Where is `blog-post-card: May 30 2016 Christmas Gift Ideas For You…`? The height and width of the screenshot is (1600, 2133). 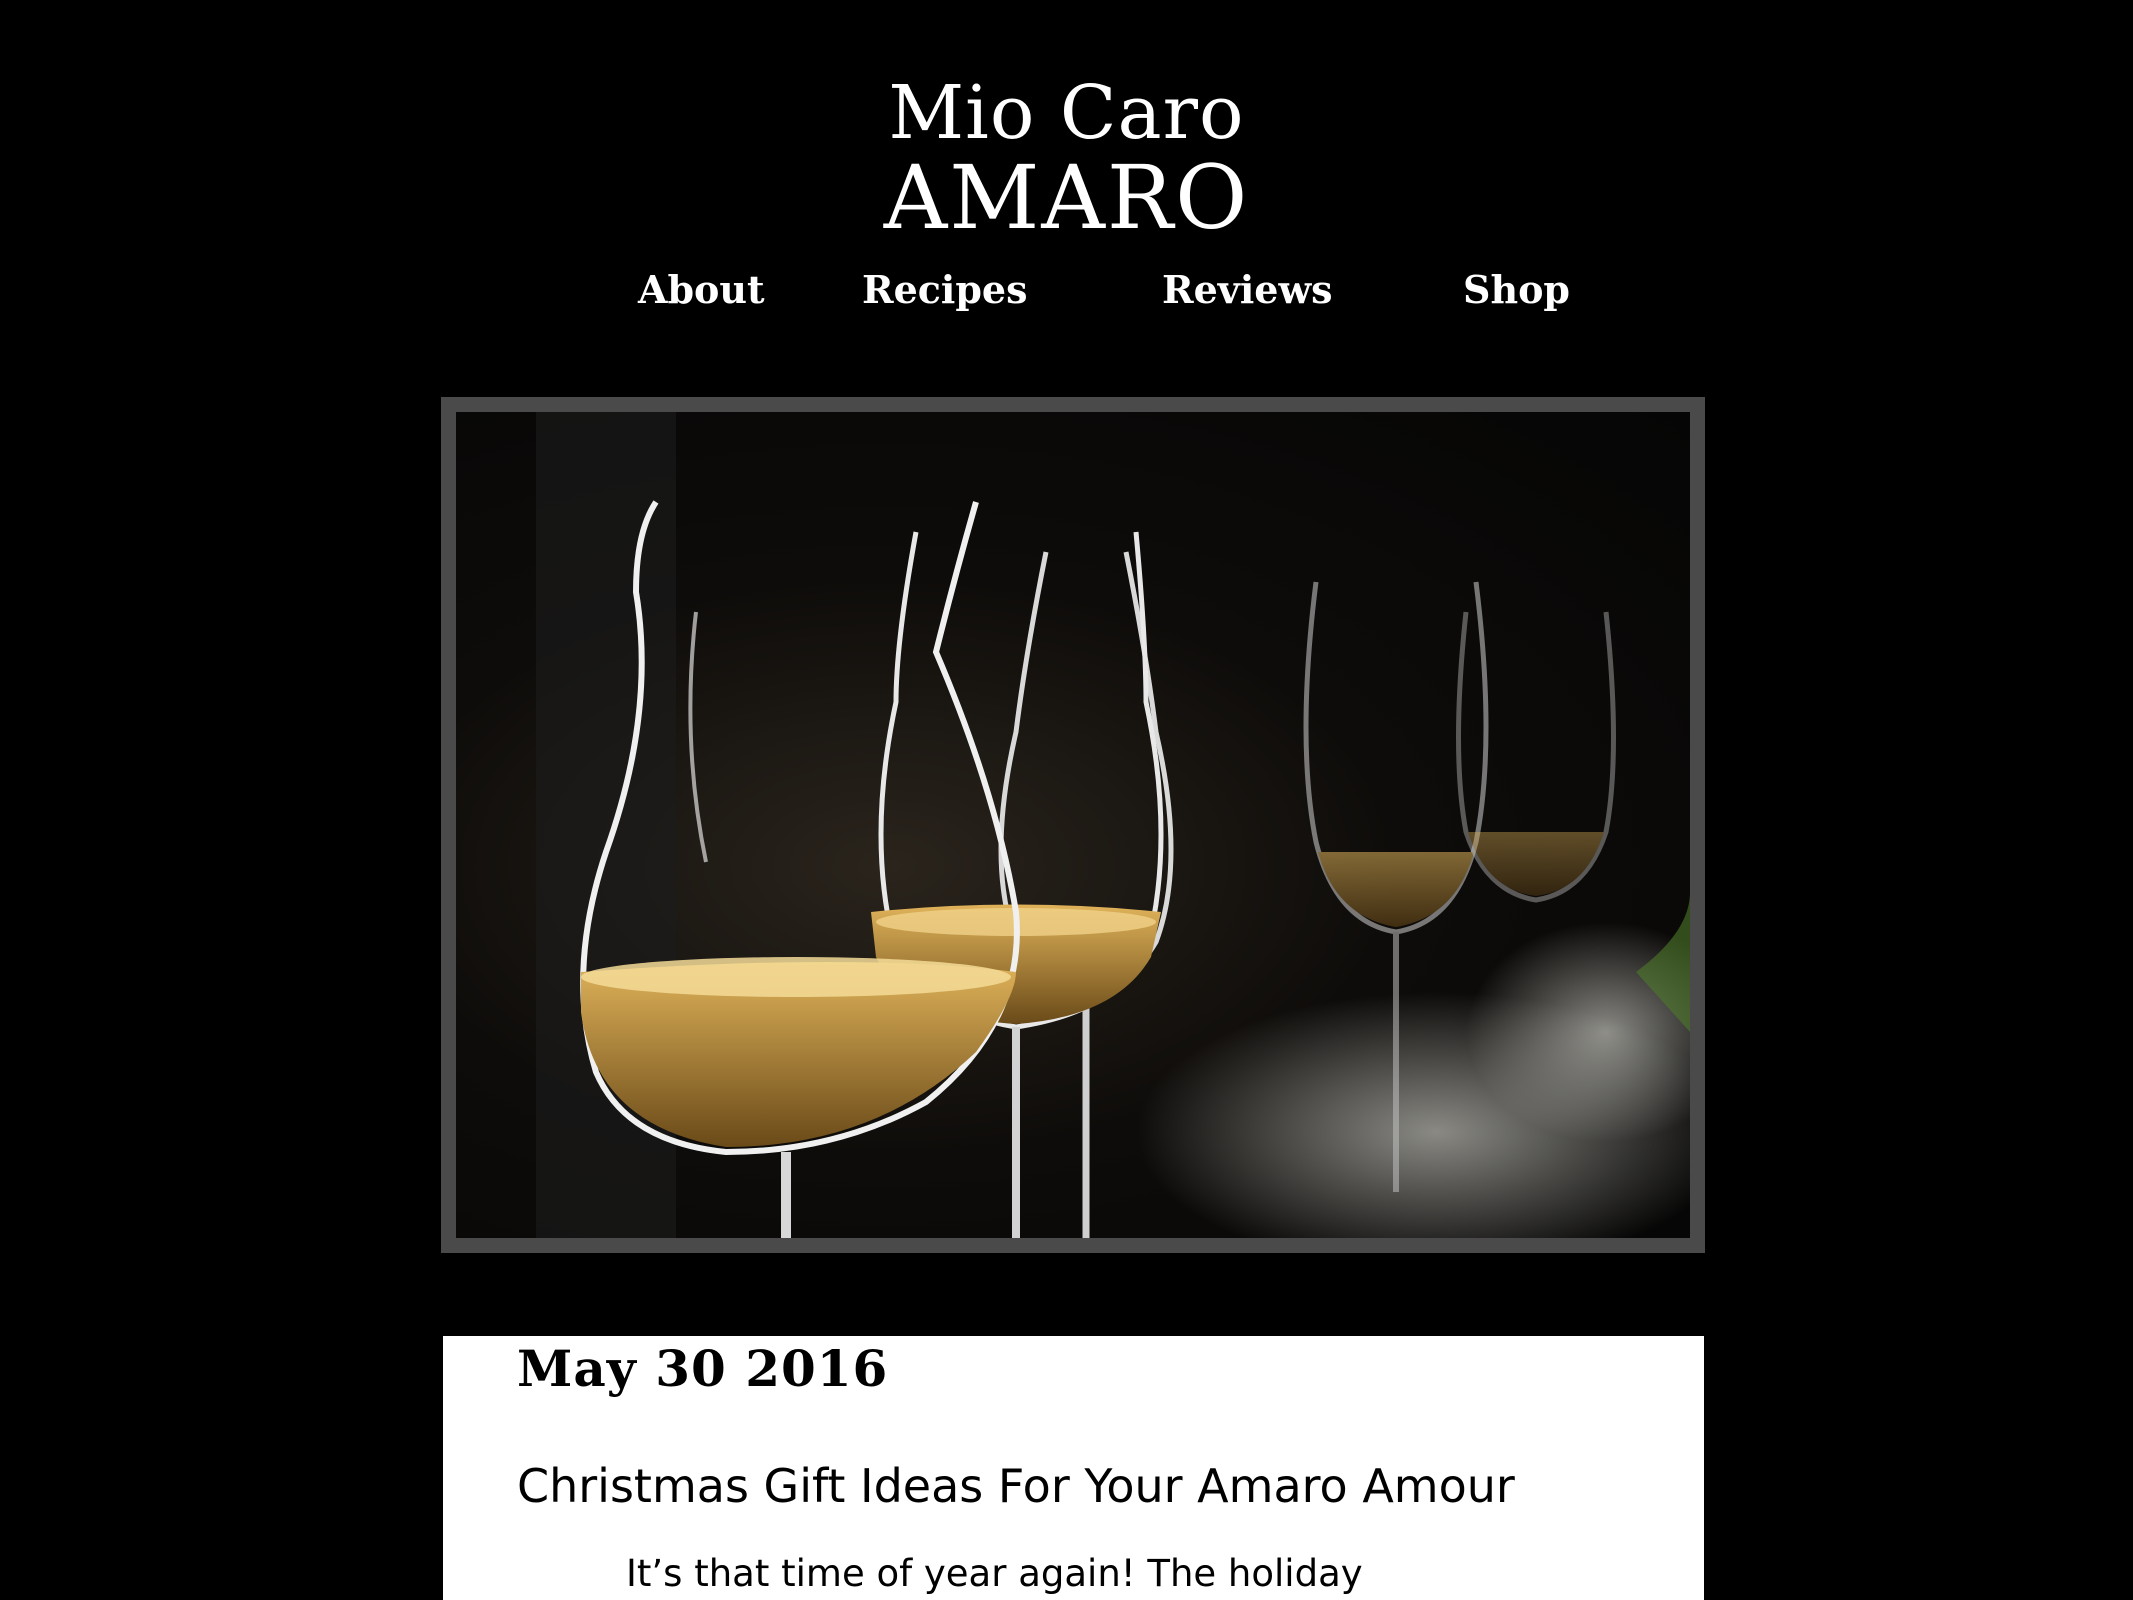 blog-post-card: May 30 2016 Christmas Gift Ideas For You… is located at coordinates (1073, 1468).